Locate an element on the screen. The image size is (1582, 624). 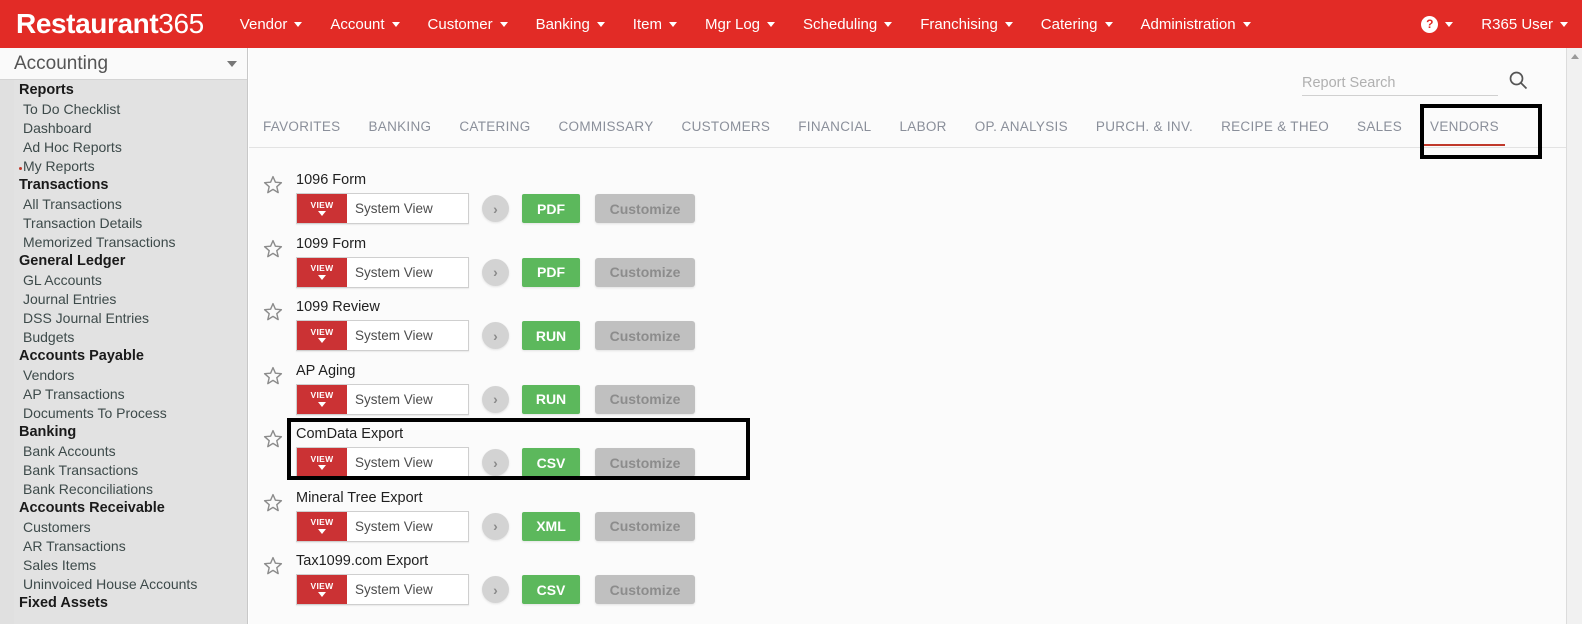
sidebar-item-budgets: Budgets is located at coordinates (123, 336).